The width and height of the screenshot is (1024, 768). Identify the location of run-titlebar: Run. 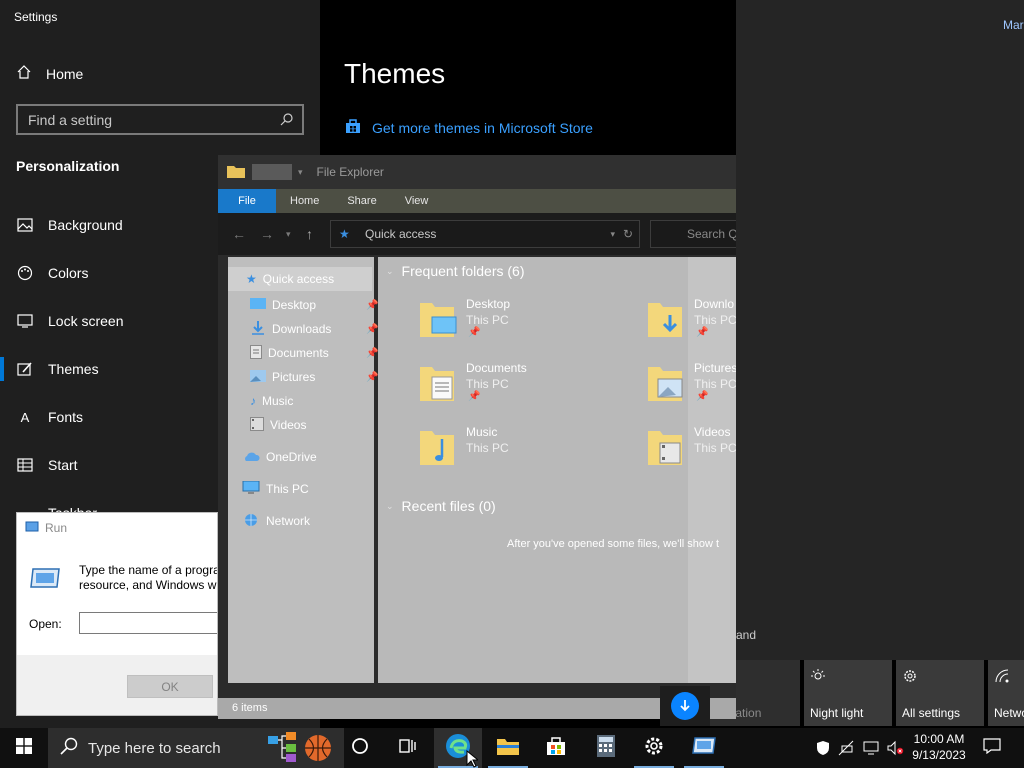
(117, 528).